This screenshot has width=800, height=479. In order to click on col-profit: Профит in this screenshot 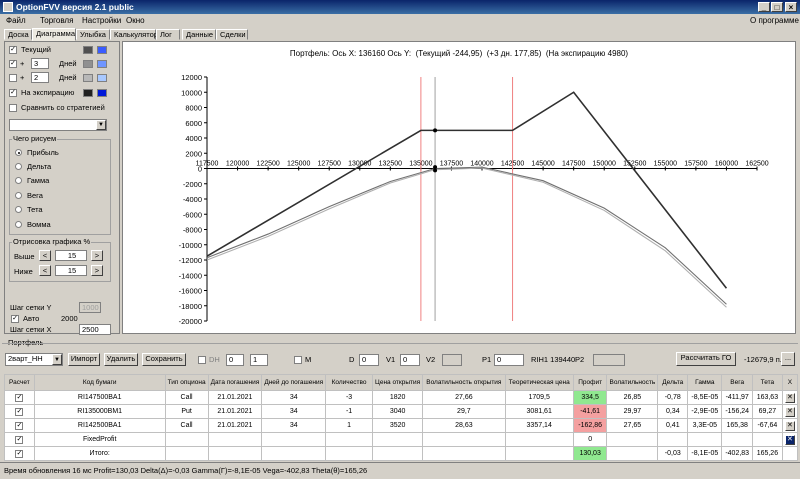, I will do `click(590, 382)`.